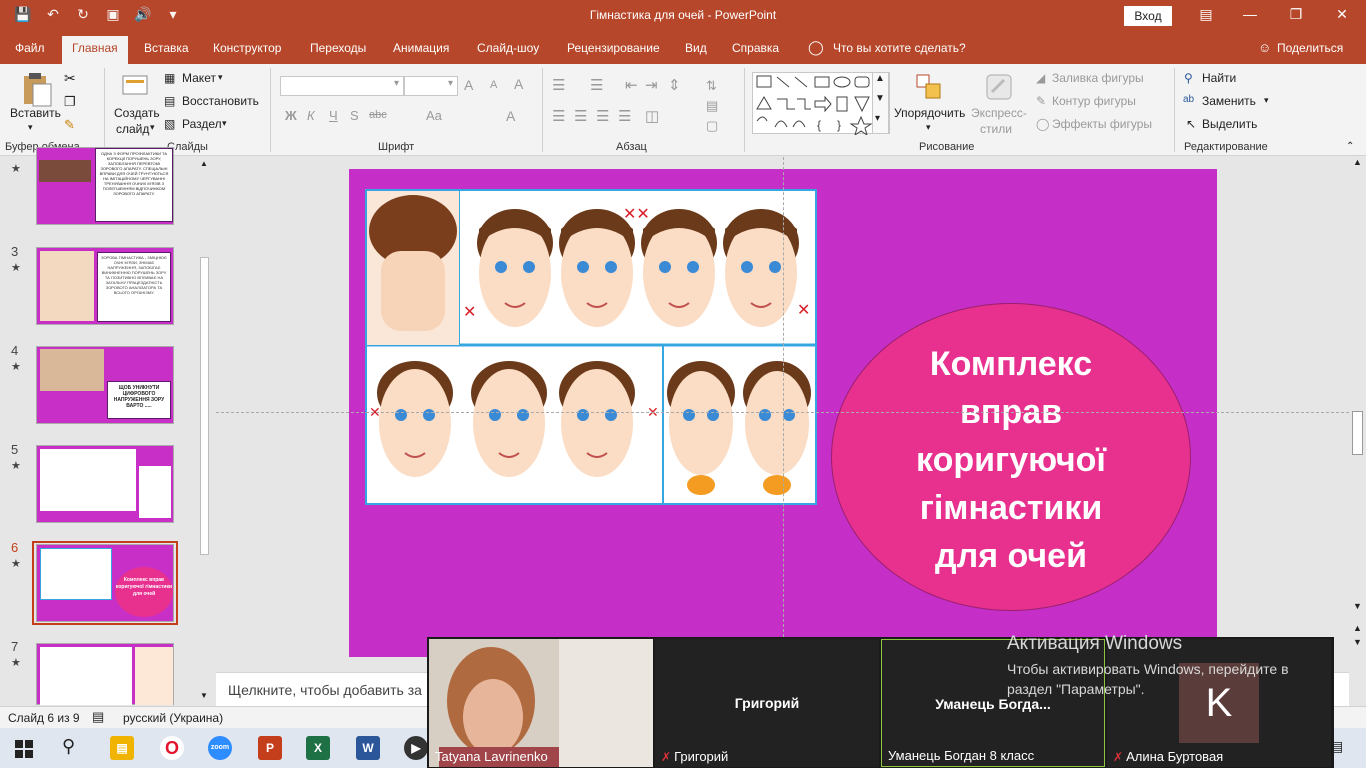  I want to click on thumbnails-scrollbar: ▲ ▼, so click(204, 431).